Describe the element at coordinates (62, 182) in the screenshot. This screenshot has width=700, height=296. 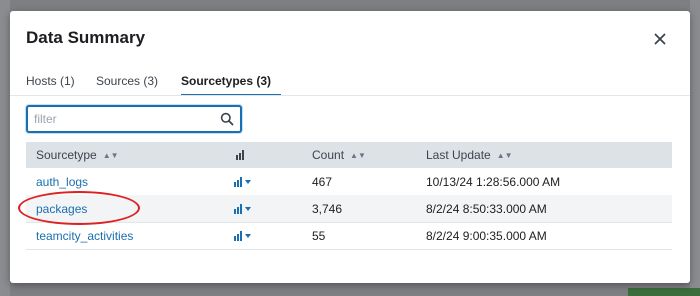
I see `sourcetype-link: auth_logs` at that location.